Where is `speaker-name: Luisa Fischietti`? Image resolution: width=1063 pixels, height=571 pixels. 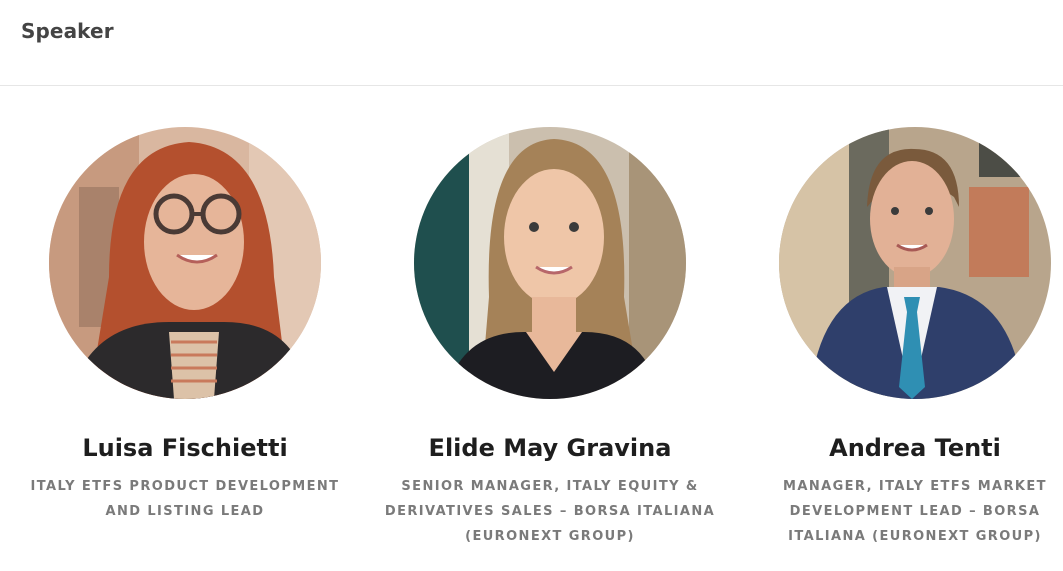
speaker-name: Luisa Fischietti is located at coordinates (185, 448).